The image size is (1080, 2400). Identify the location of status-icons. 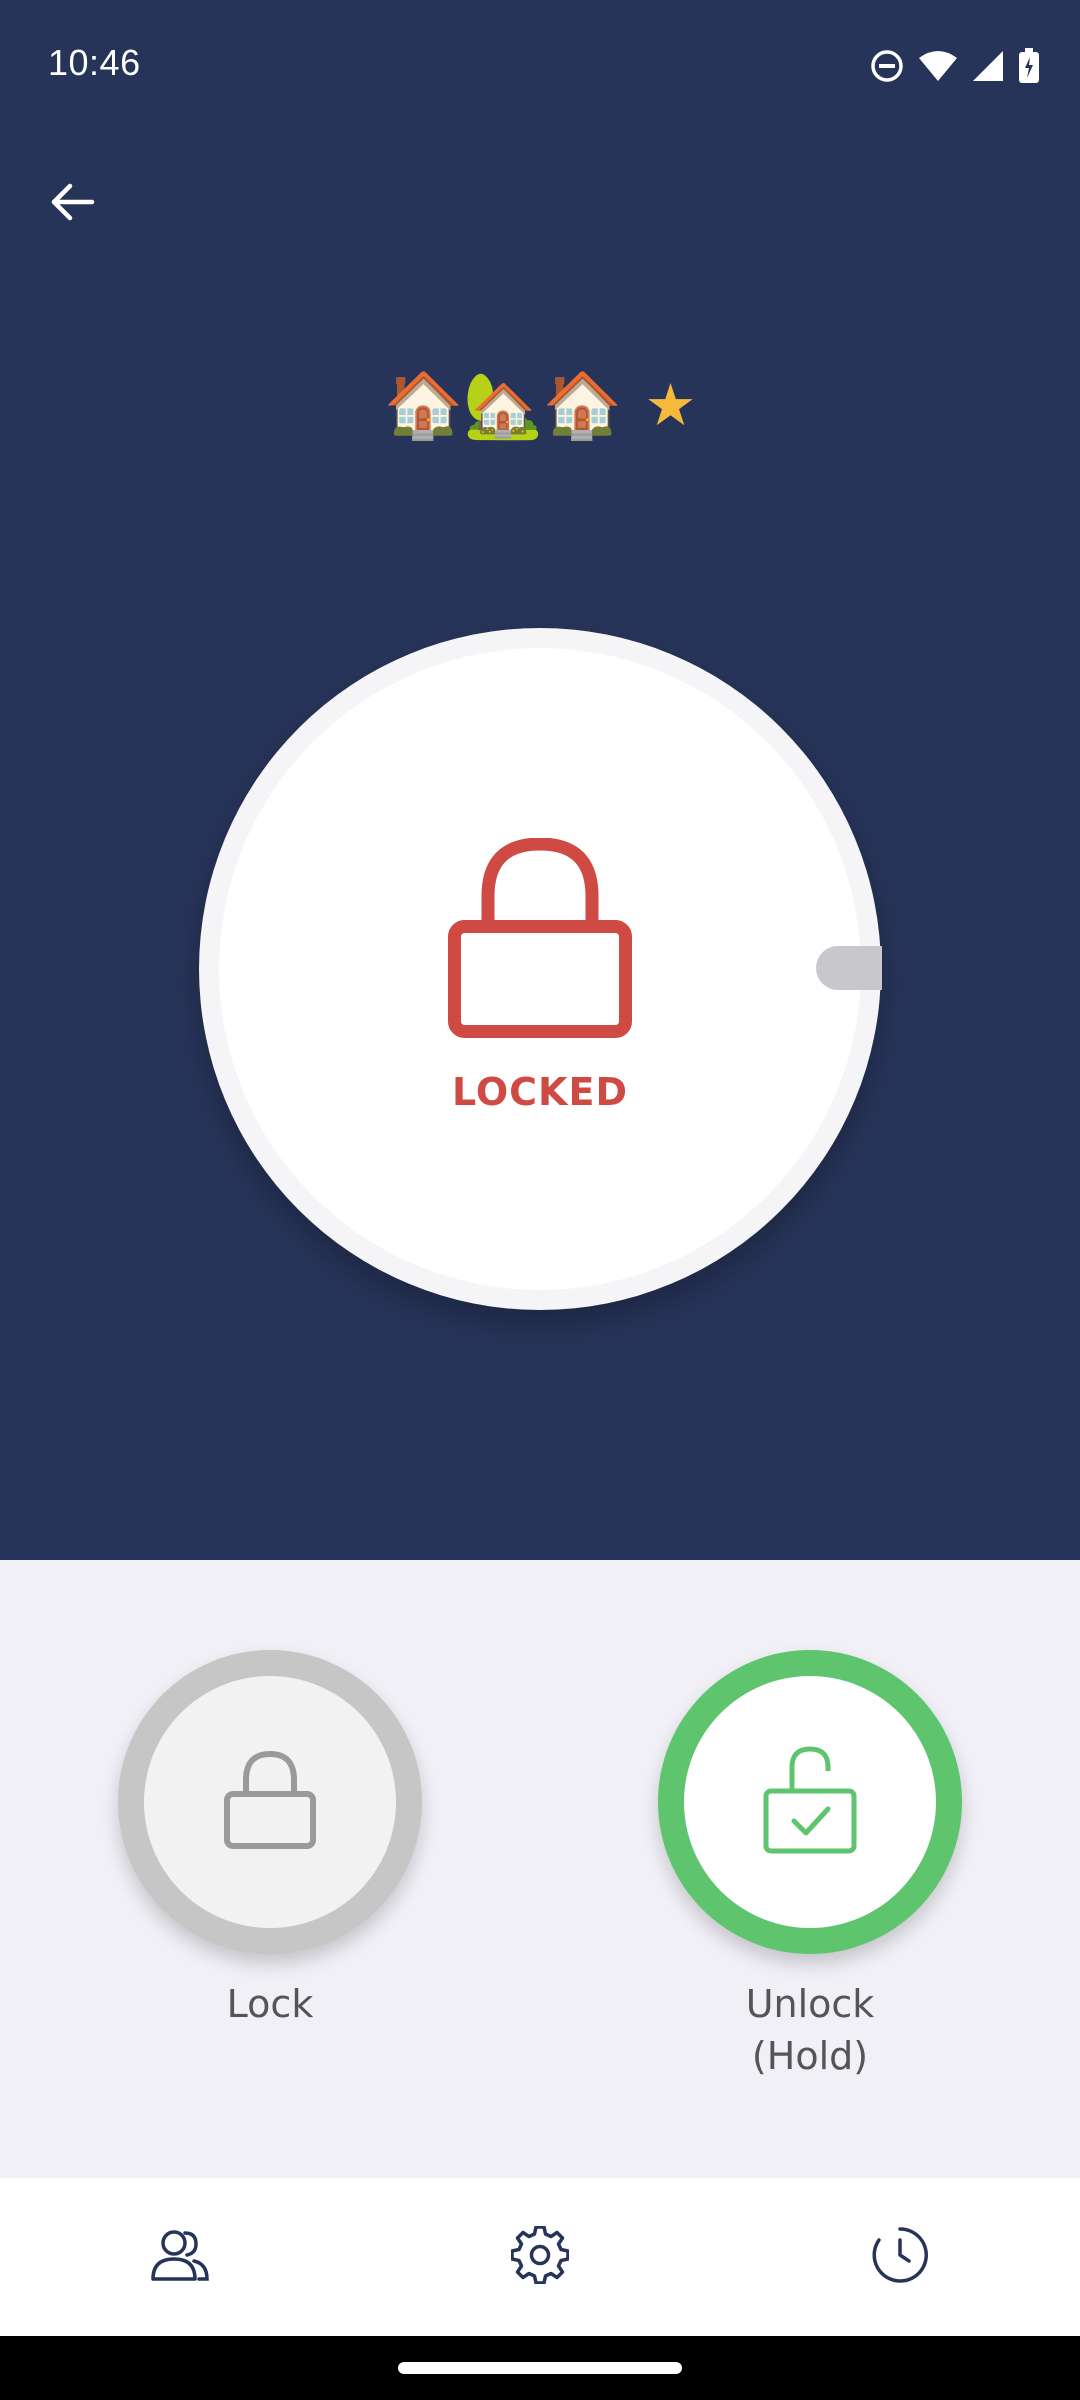
(955, 68).